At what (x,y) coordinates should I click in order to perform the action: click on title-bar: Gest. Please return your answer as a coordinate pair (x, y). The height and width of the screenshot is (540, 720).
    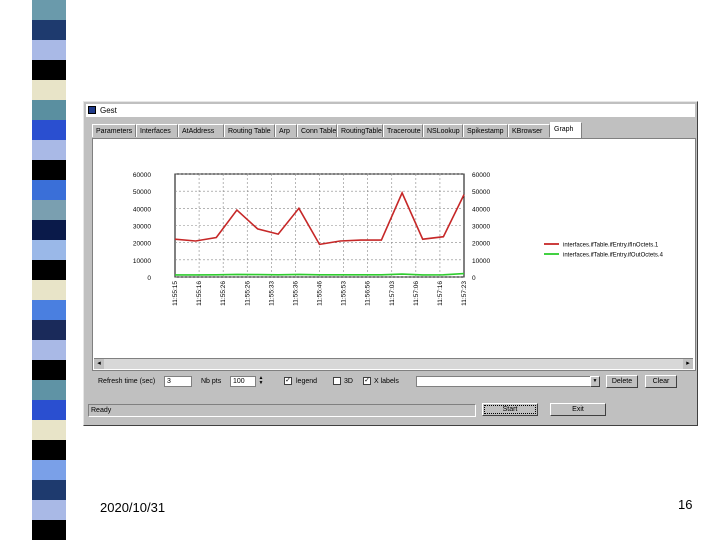
    Looking at the image, I should click on (390, 110).